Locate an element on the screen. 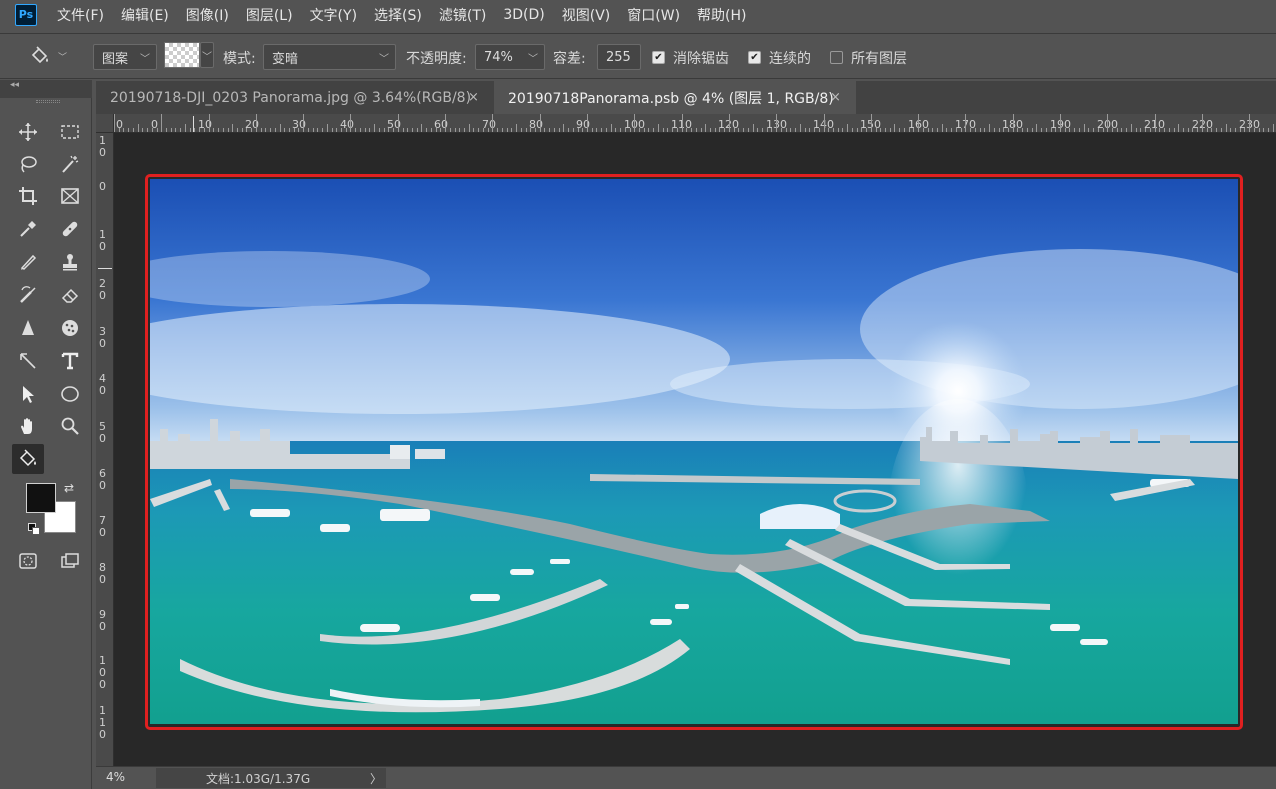 The image size is (1276, 789). type-tool is located at coordinates (70, 361).